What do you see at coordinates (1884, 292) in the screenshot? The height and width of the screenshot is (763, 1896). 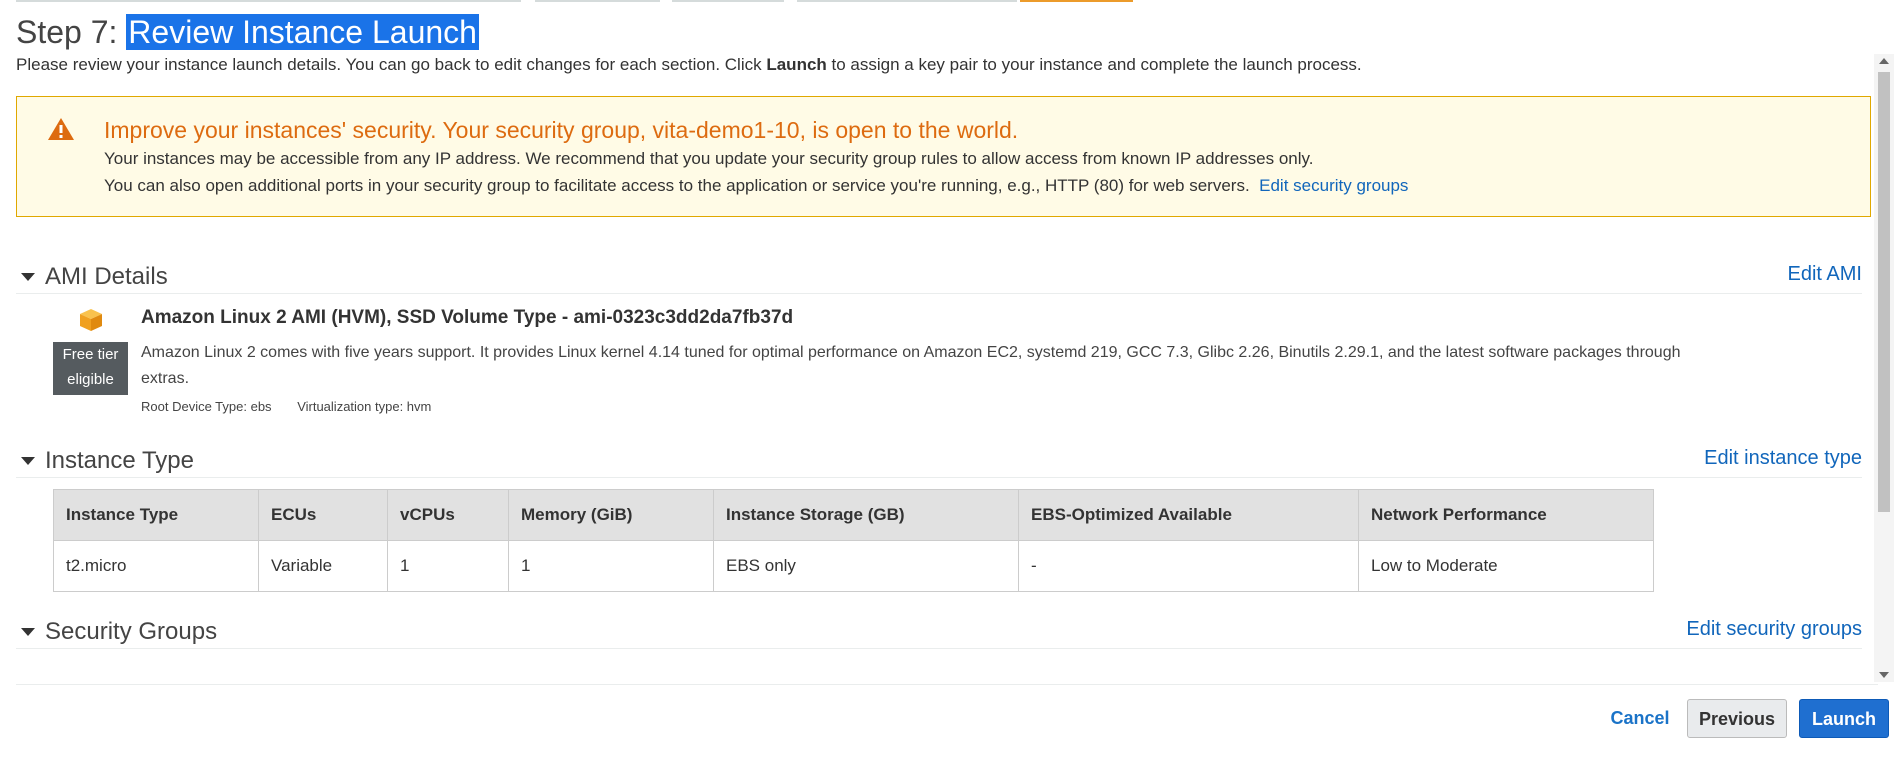 I see `scrollbar-thumb` at bounding box center [1884, 292].